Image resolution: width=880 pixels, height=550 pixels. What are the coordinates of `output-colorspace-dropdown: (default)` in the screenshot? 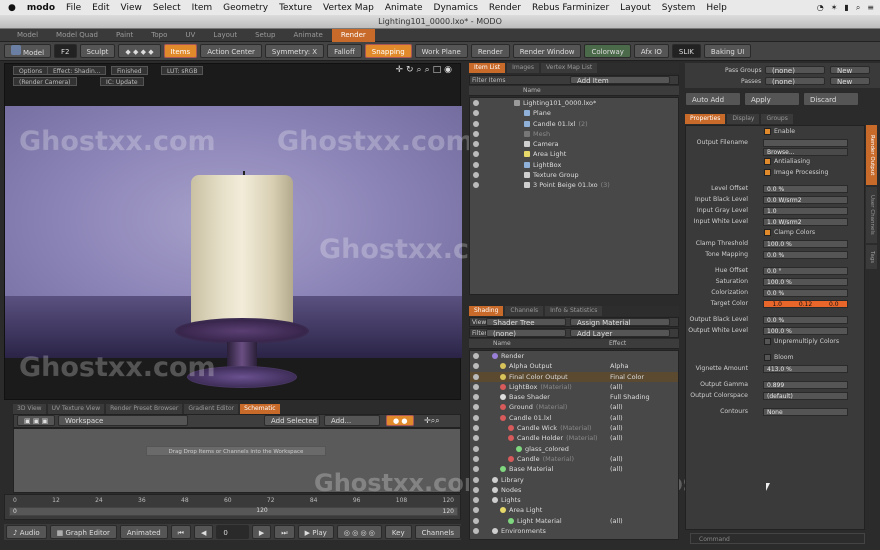 It's located at (805, 396).